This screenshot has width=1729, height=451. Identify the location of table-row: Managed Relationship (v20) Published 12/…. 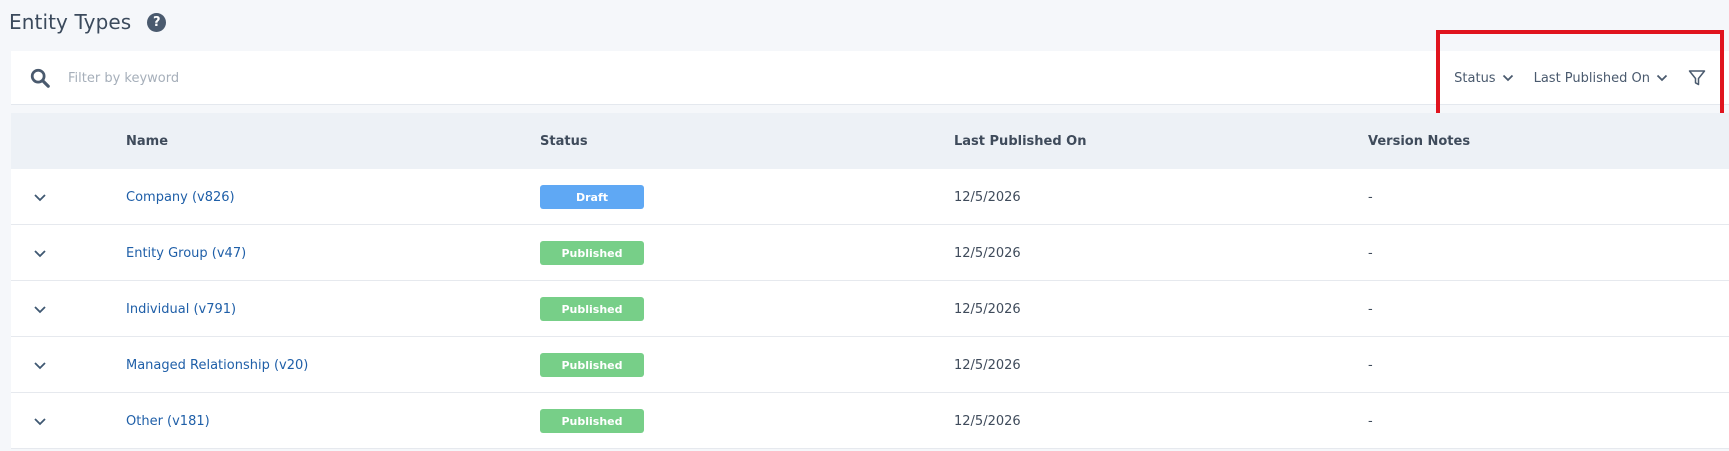
(870, 365).